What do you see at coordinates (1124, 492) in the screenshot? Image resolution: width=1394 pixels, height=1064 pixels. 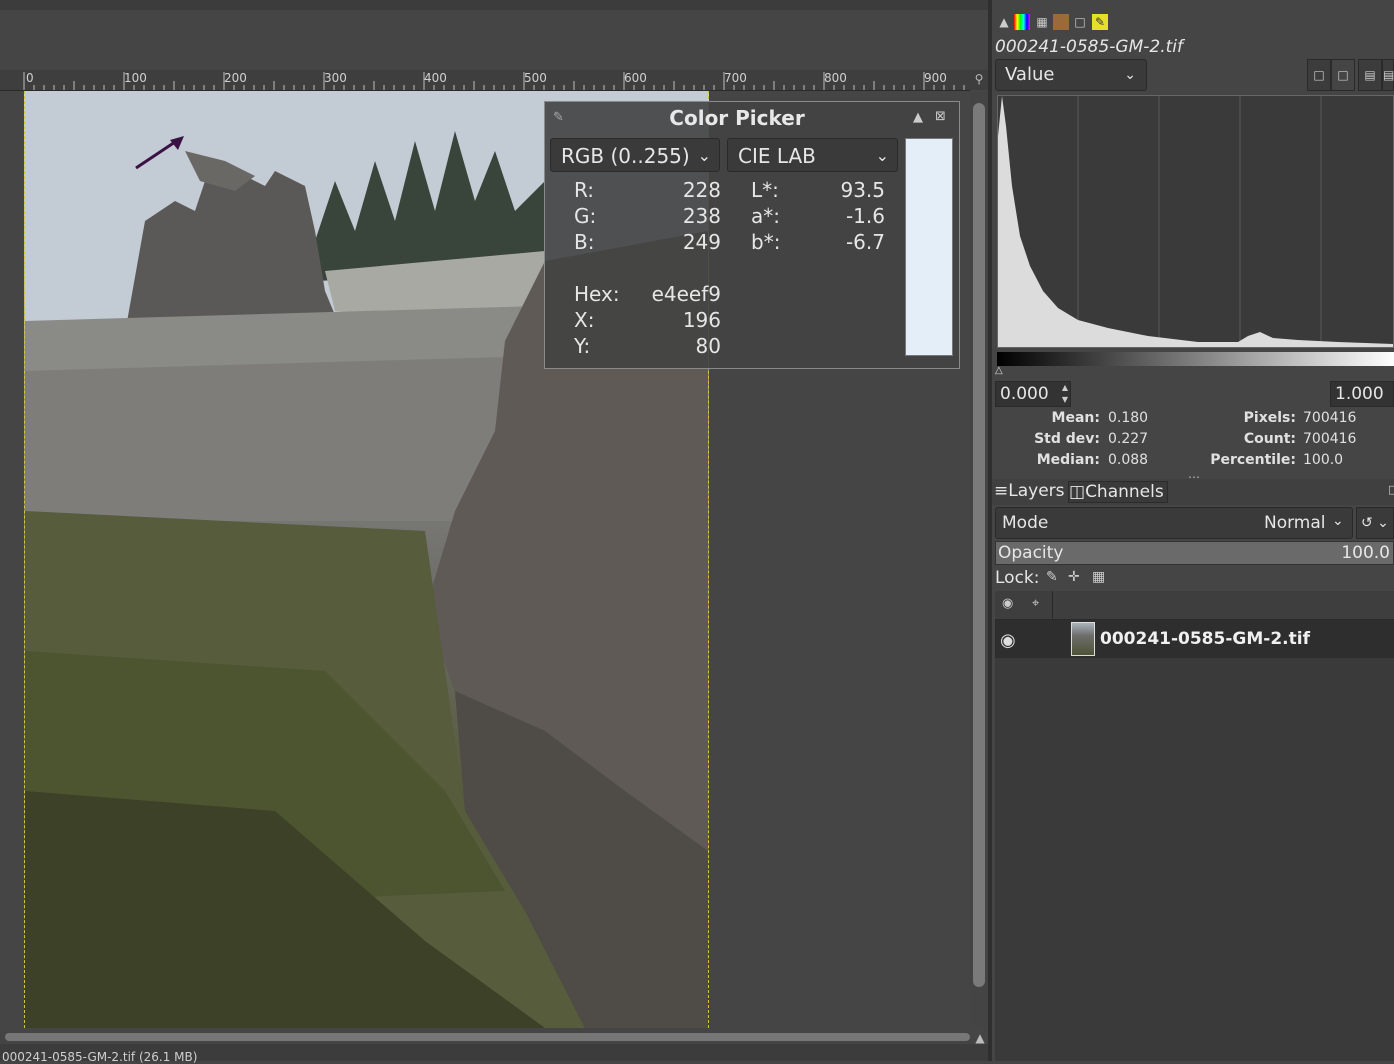 I see `tab-channels-label: Channels` at bounding box center [1124, 492].